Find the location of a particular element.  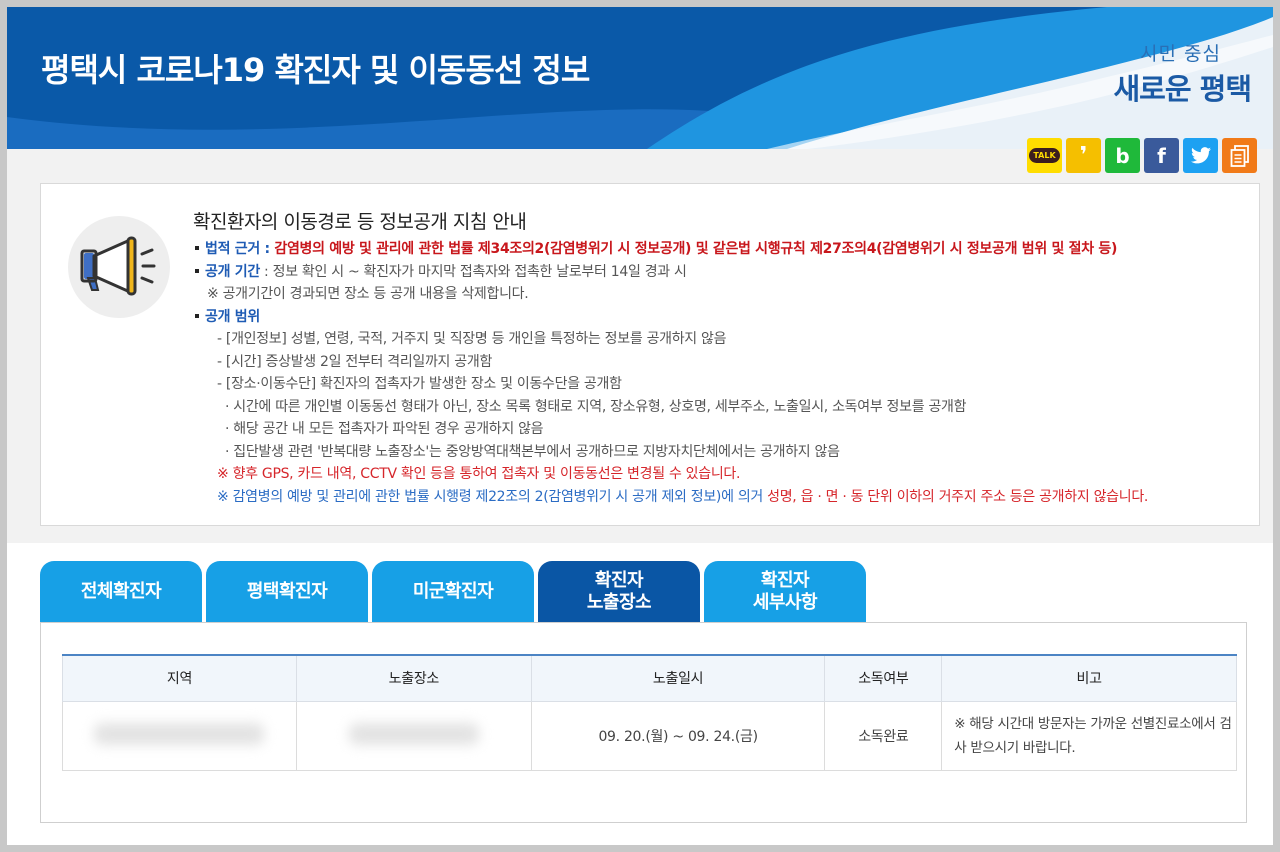

redacted-place is located at coordinates (413, 733).